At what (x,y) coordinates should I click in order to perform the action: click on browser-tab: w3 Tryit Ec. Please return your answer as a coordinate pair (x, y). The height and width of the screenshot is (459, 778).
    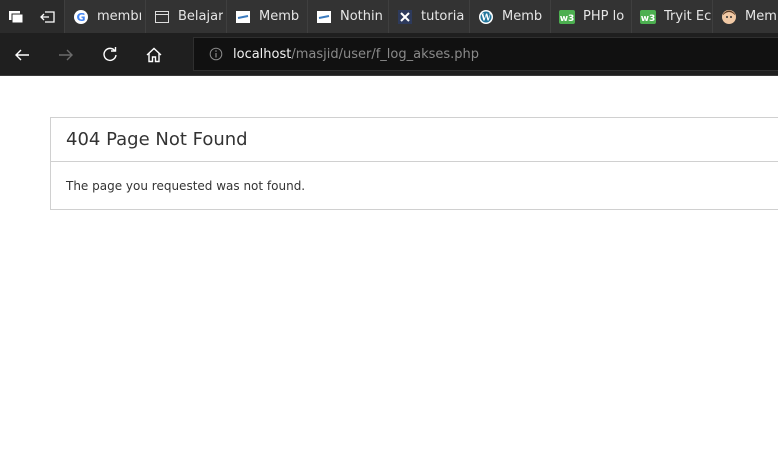
    Looking at the image, I should click on (672, 16).